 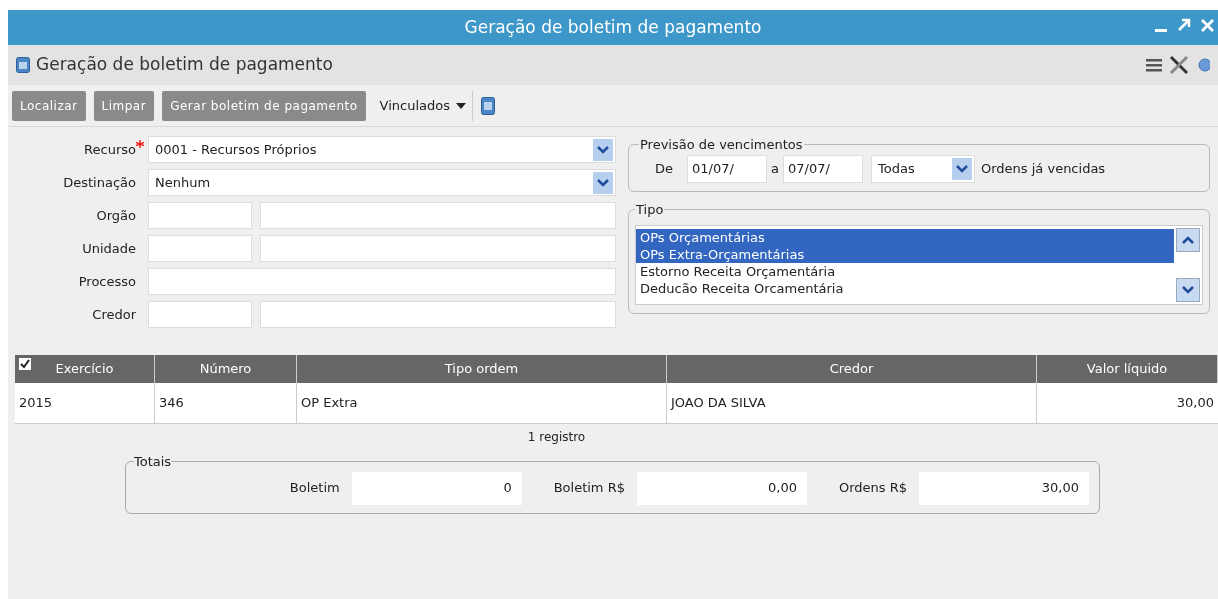 What do you see at coordinates (482, 403) in the screenshot?
I see `table-cell: OP Extra` at bounding box center [482, 403].